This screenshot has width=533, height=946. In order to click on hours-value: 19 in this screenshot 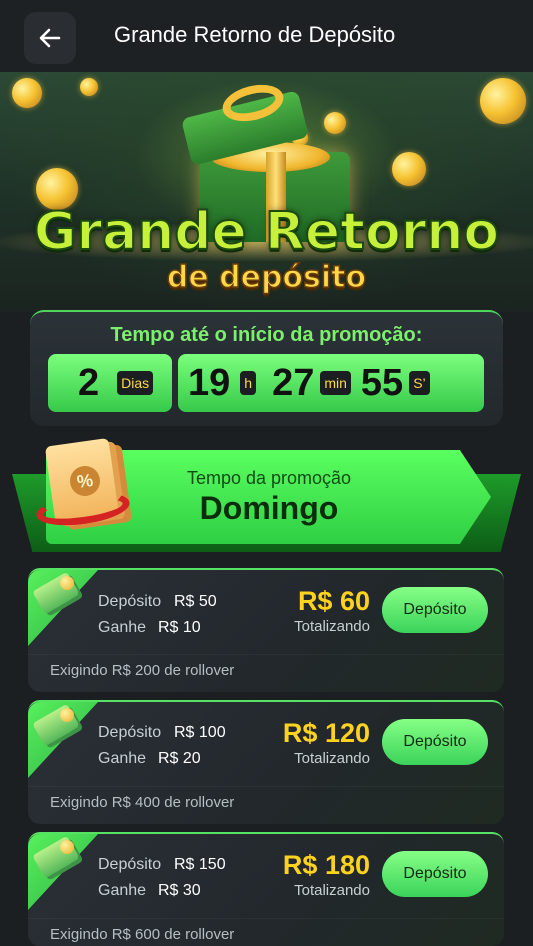, I will do `click(209, 382)`.